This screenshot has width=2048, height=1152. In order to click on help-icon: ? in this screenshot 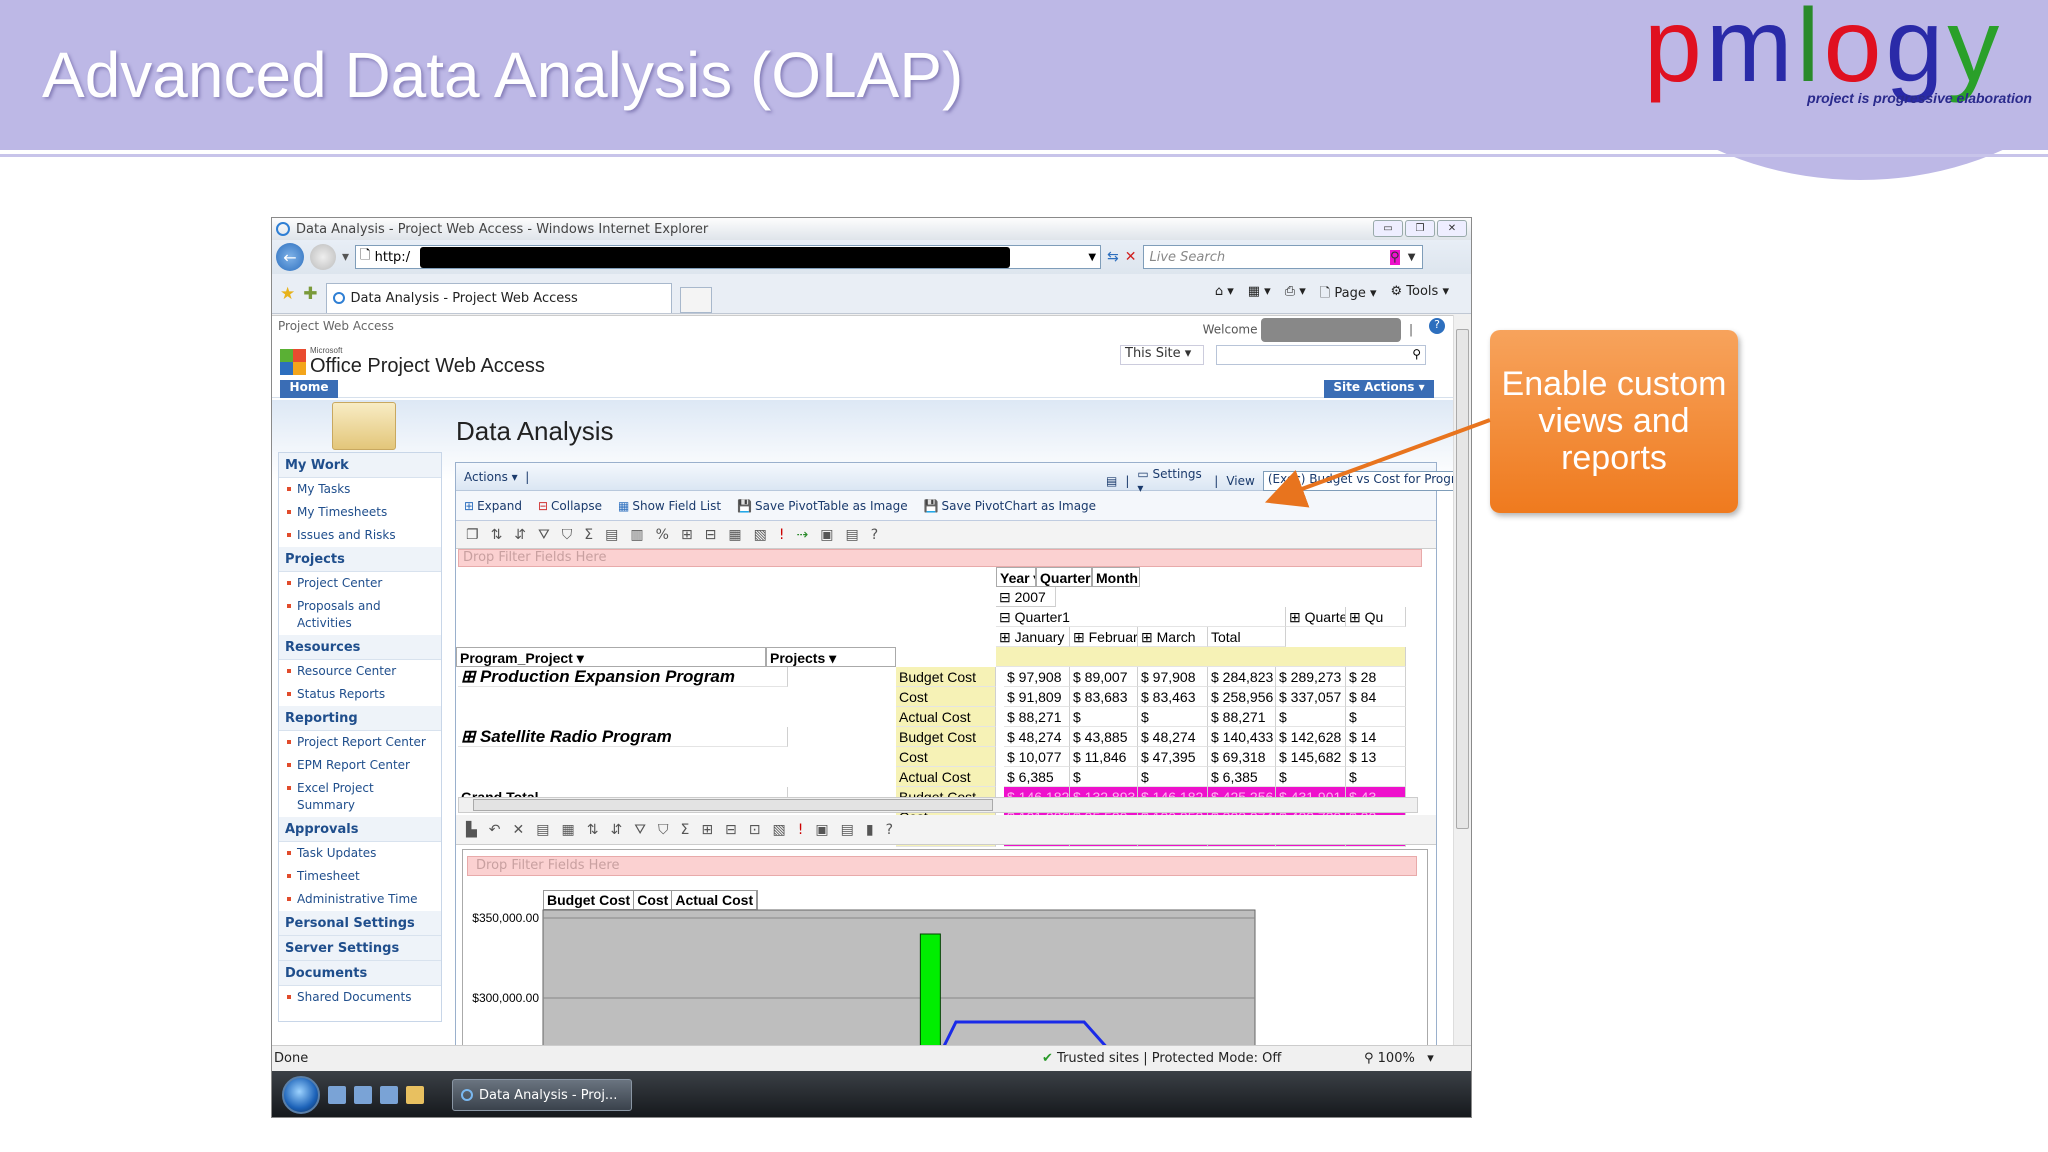, I will do `click(1437, 326)`.